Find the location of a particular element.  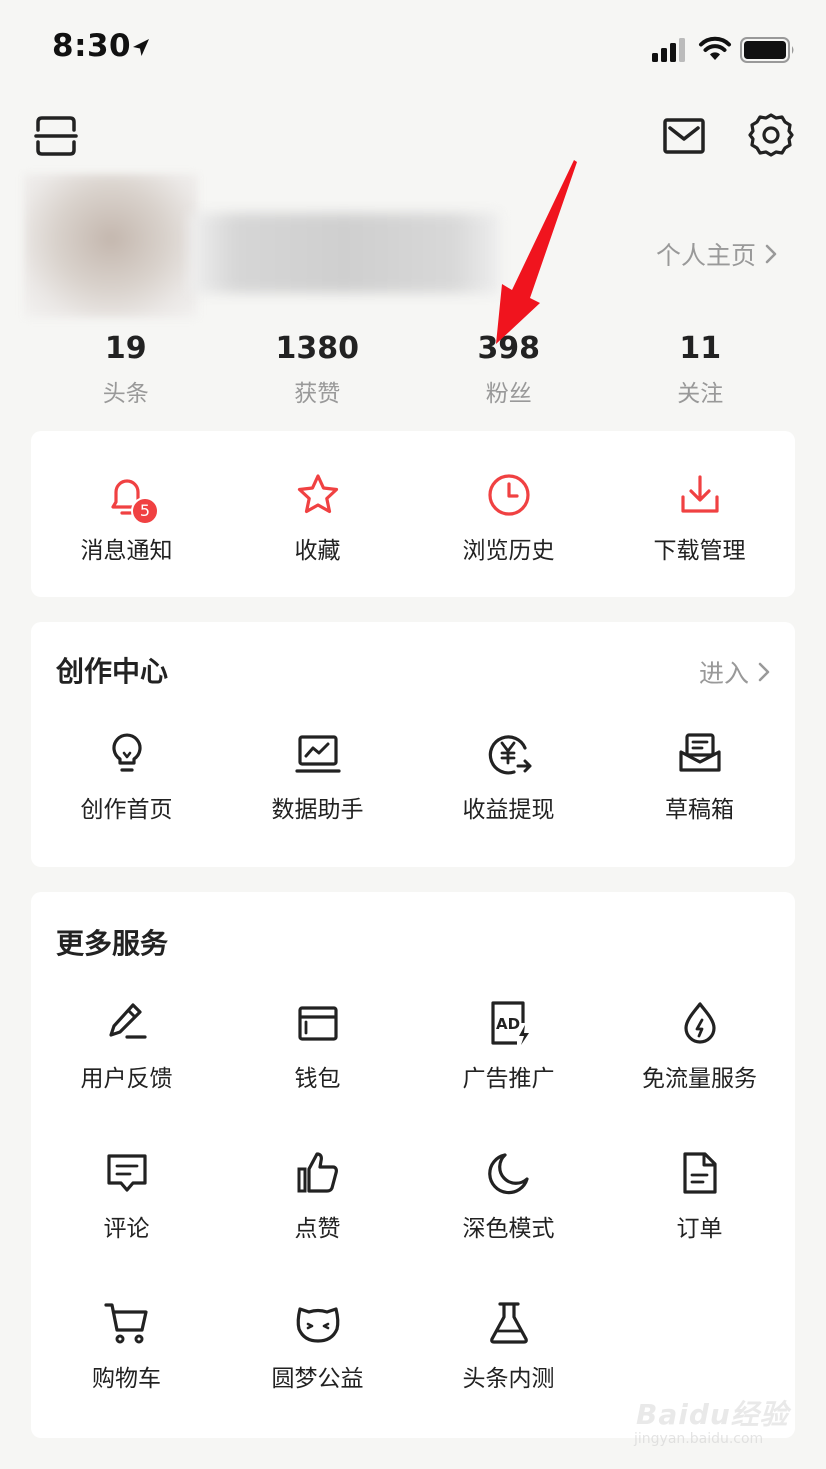

drafts-button: 草稿箱 is located at coordinates (699, 777).